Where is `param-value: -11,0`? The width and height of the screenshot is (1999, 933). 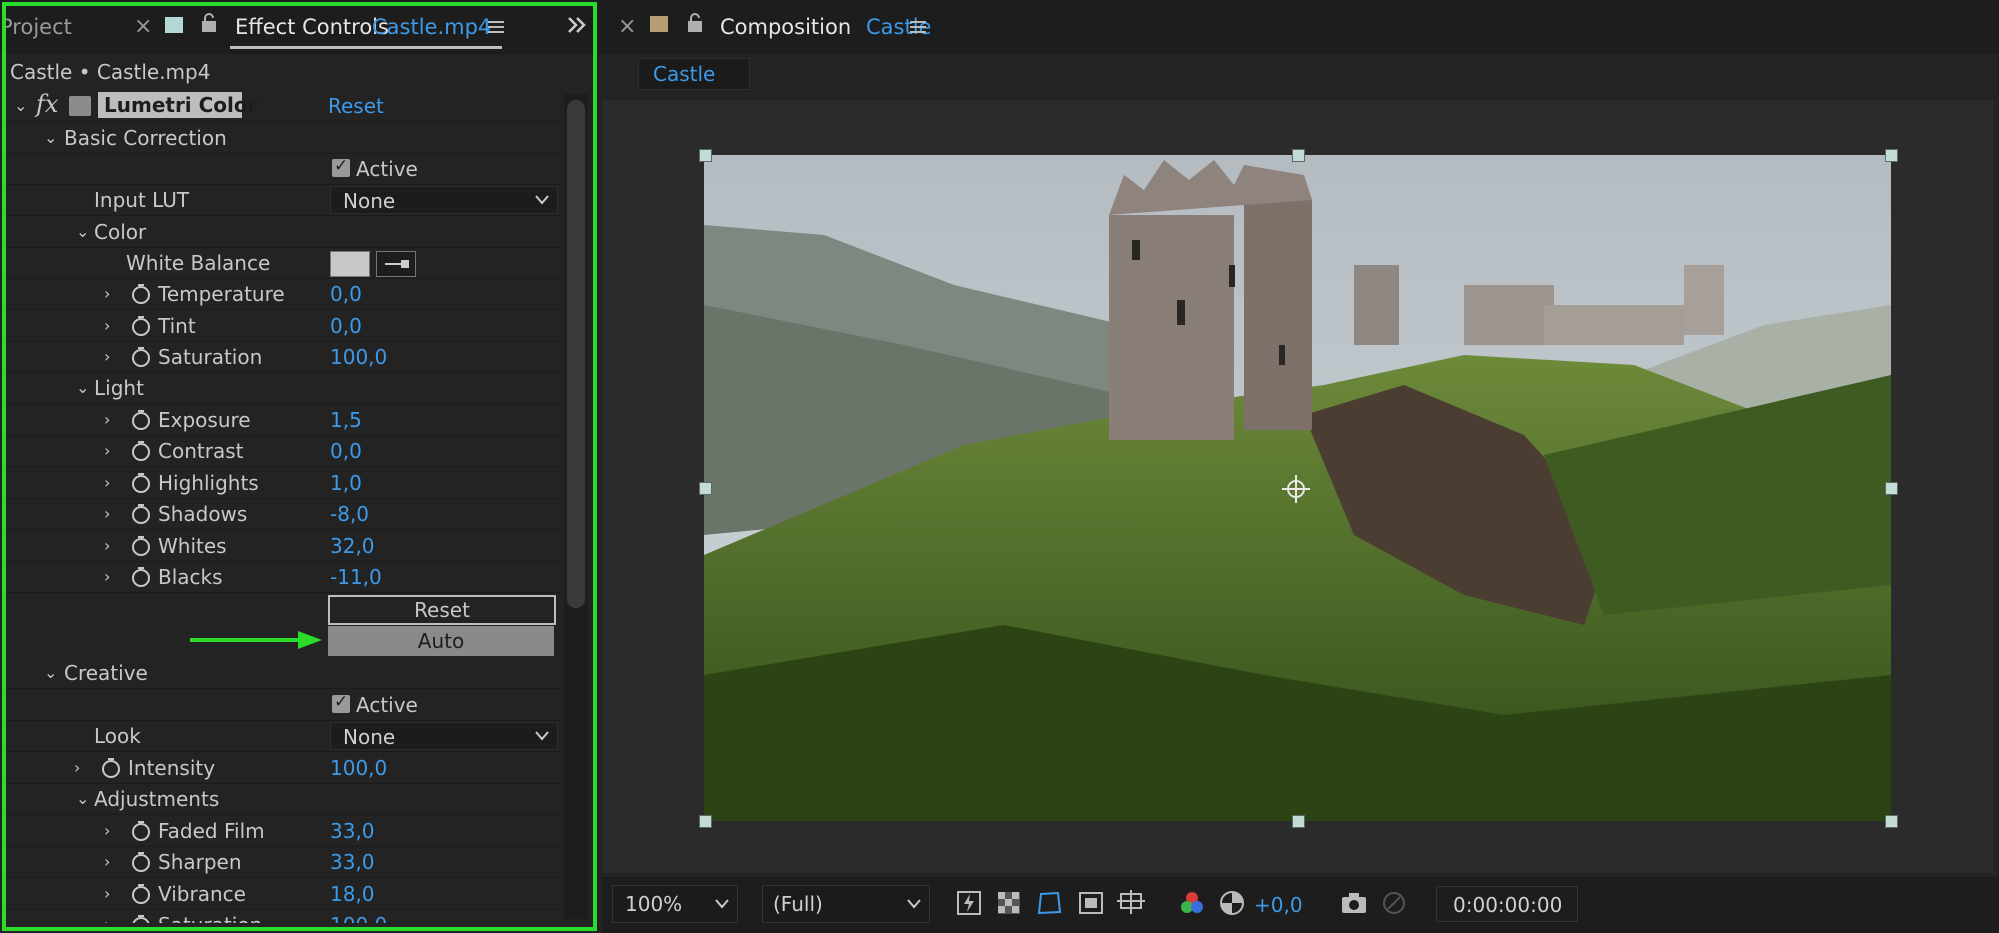
param-value: -11,0 is located at coordinates (356, 577).